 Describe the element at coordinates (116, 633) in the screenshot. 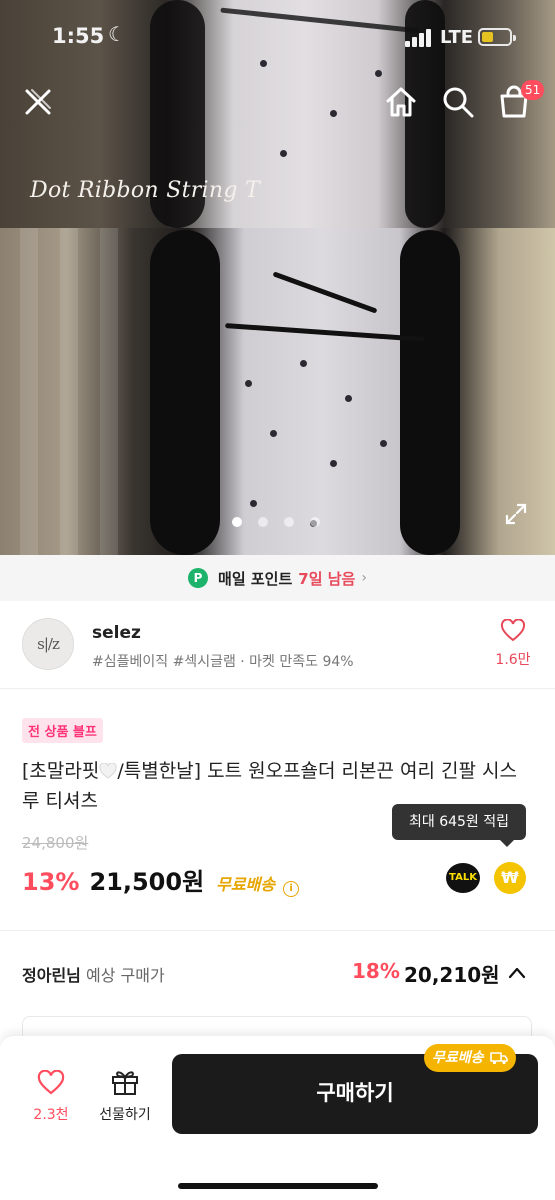

I see `seller-name: selez` at that location.